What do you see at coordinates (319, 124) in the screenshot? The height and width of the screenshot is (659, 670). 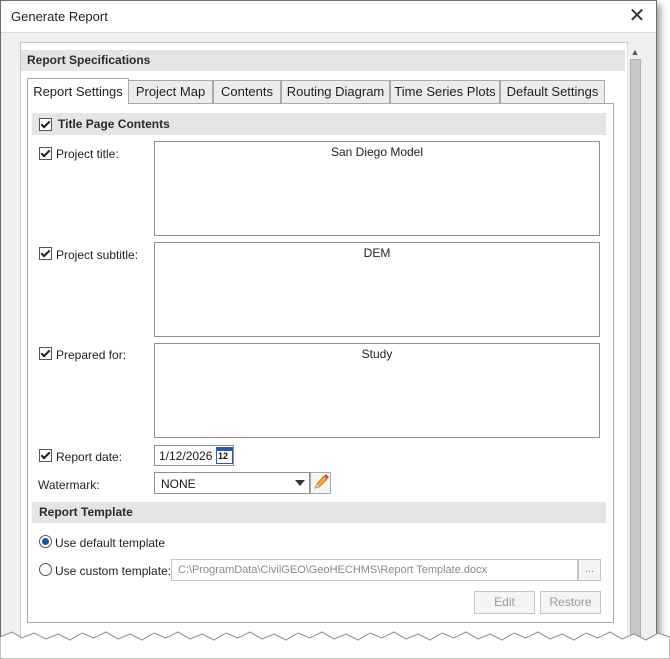 I see `title-page-contents-header: Title Page Contents` at bounding box center [319, 124].